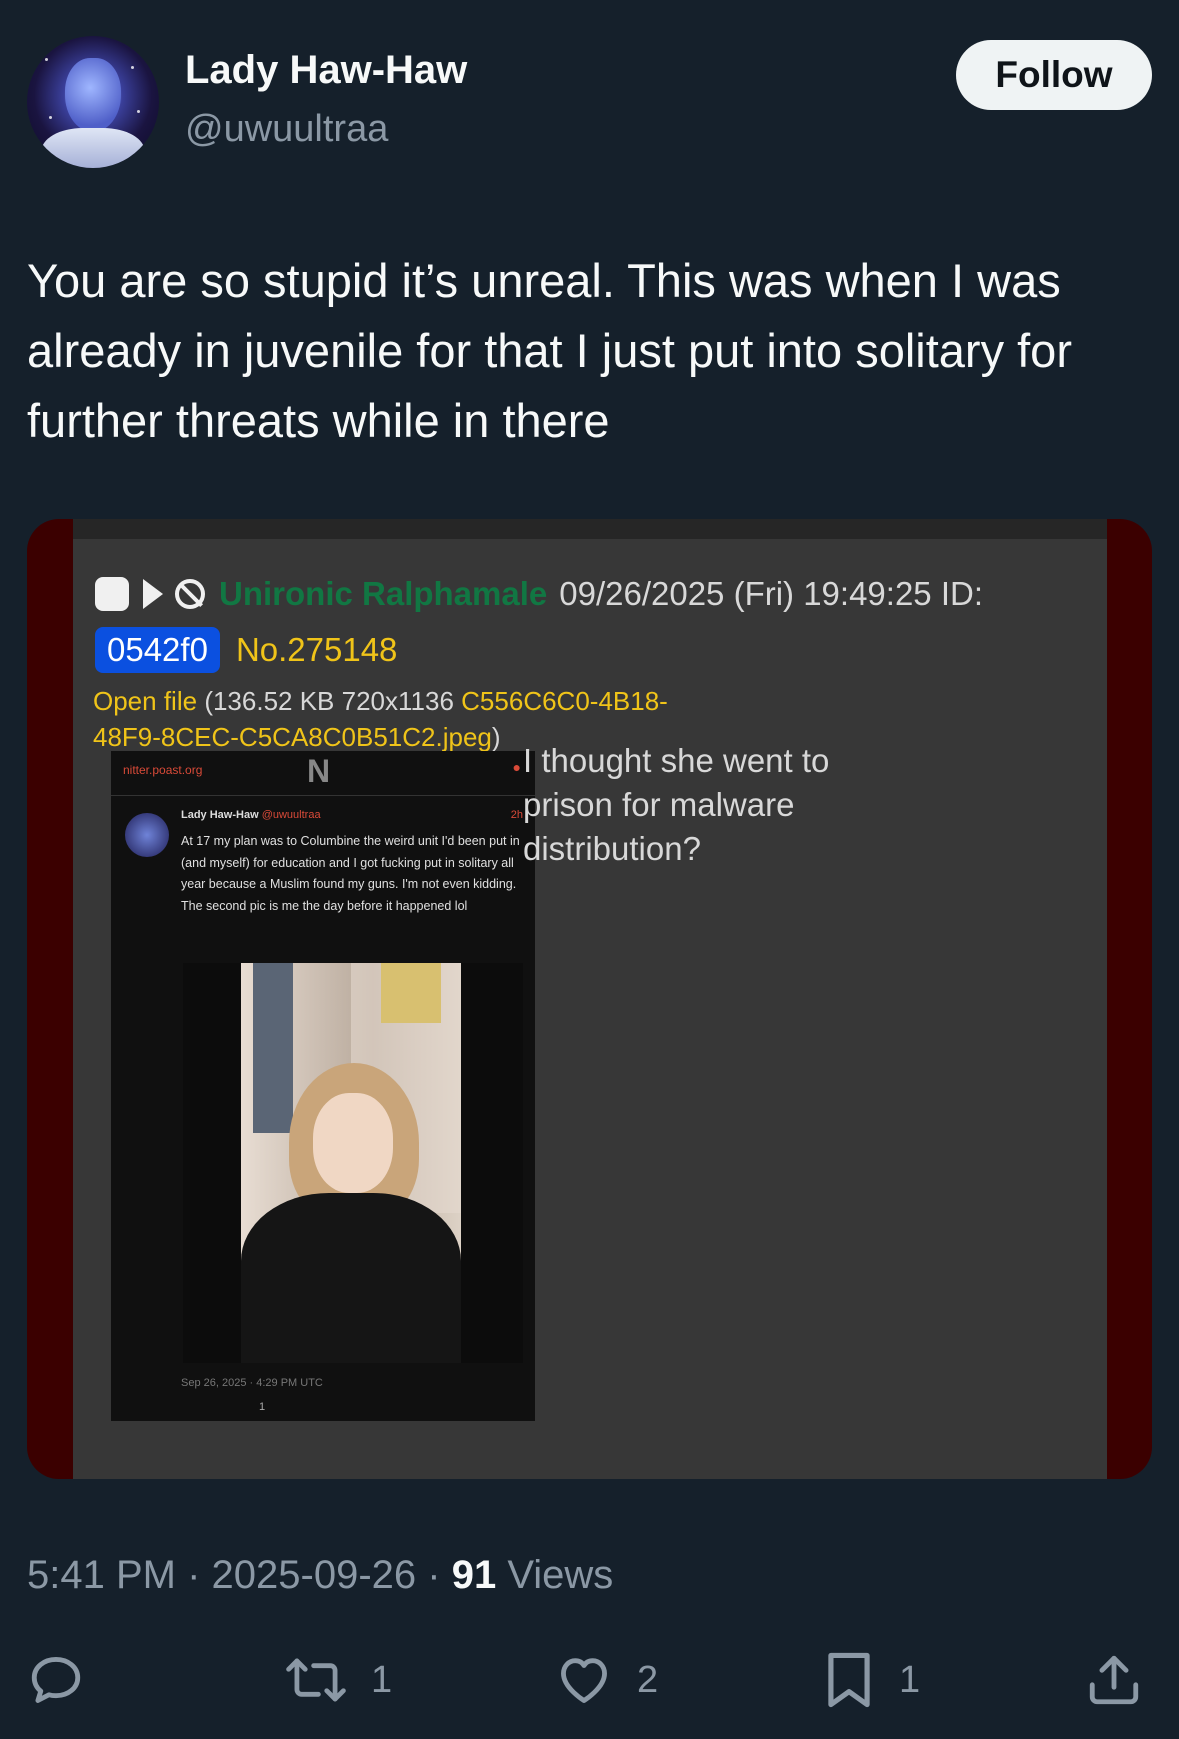 The width and height of the screenshot is (1179, 1739). What do you see at coordinates (474, 1575) in the screenshot?
I see `views-count: 91` at bounding box center [474, 1575].